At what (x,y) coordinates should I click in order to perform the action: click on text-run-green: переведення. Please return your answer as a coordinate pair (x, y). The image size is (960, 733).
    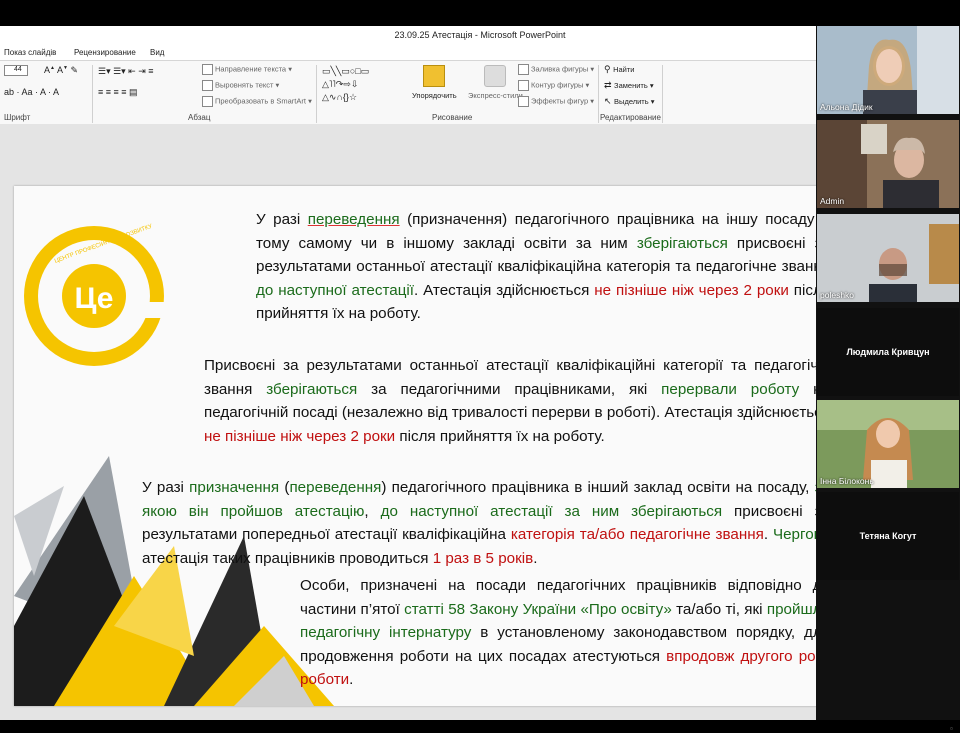
    Looking at the image, I should click on (353, 219).